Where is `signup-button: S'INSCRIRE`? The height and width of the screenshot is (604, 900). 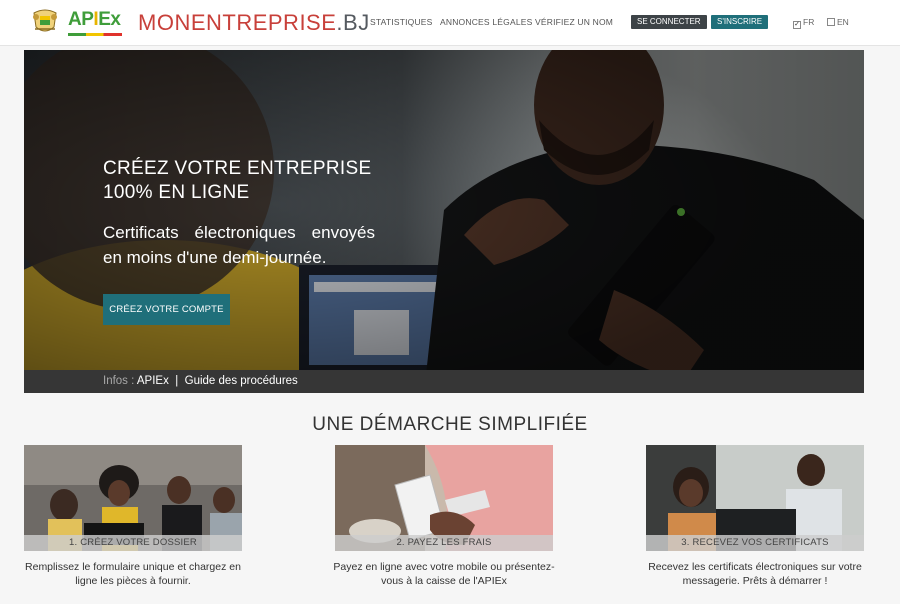 signup-button: S'INSCRIRE is located at coordinates (740, 22).